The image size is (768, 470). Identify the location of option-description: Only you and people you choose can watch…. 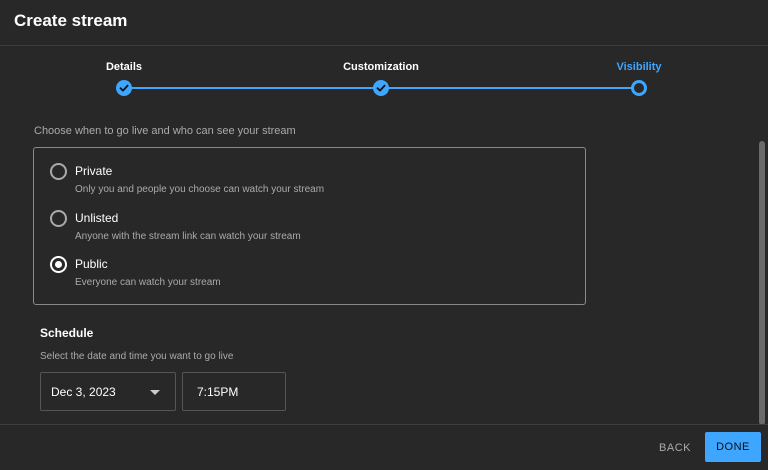
(200, 189).